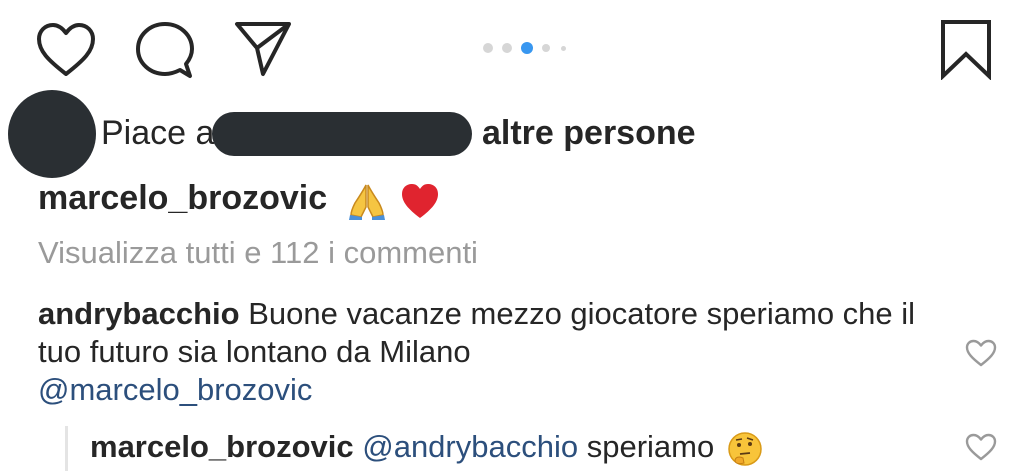 The width and height of the screenshot is (1024, 471). Describe the element at coordinates (981, 353) in the screenshot. I see `comment-like-heart-icon` at that location.